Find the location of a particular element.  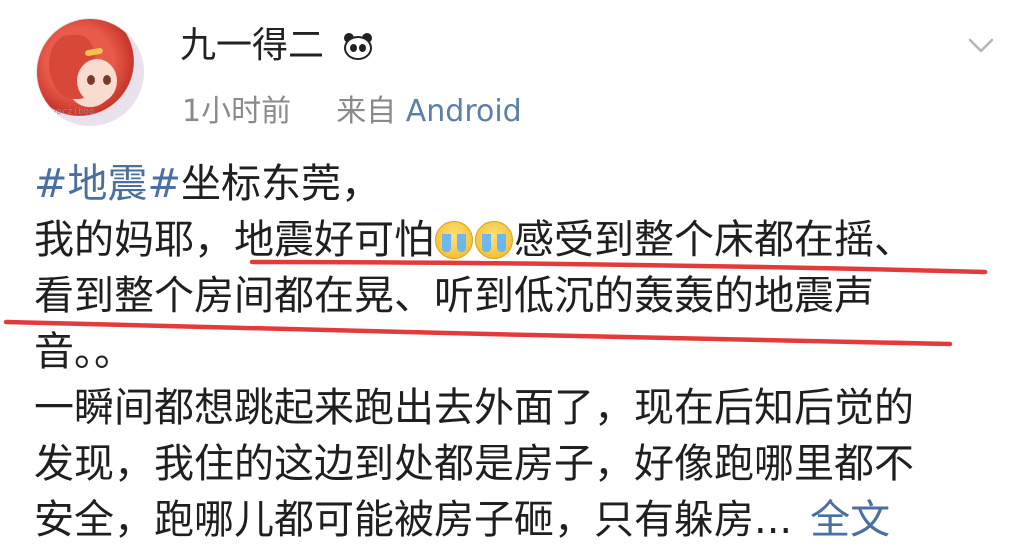

post-text: 坐标东莞， is located at coordinates (281, 184).